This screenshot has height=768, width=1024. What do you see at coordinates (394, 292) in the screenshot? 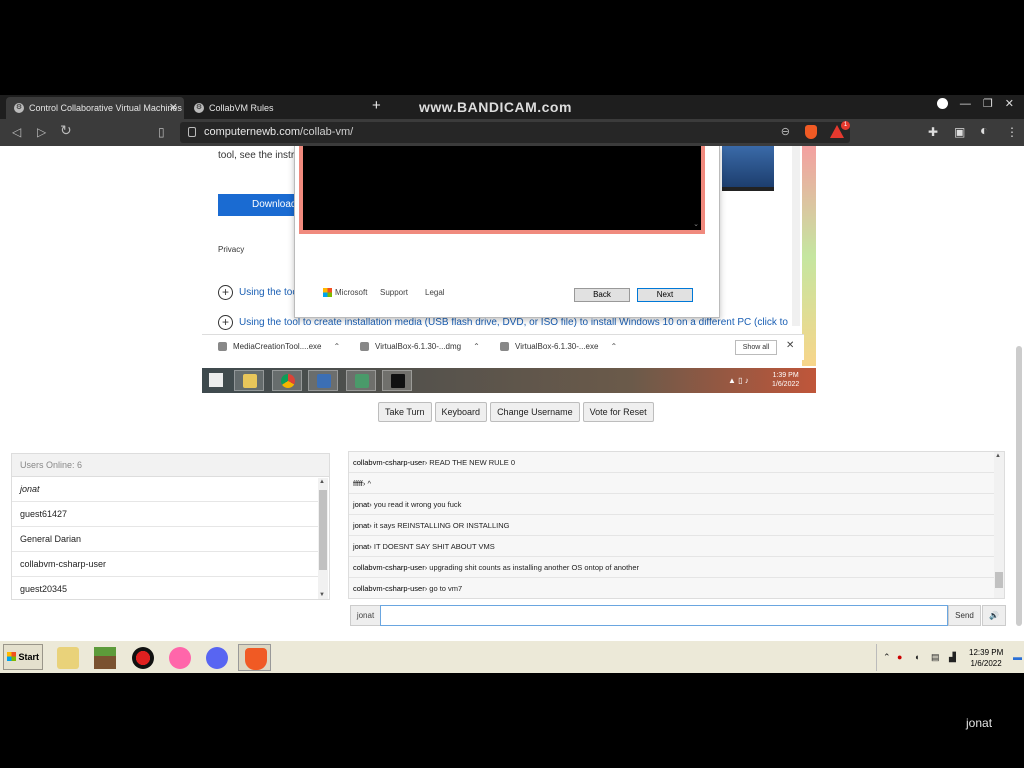
I see `support-link: Support` at bounding box center [394, 292].